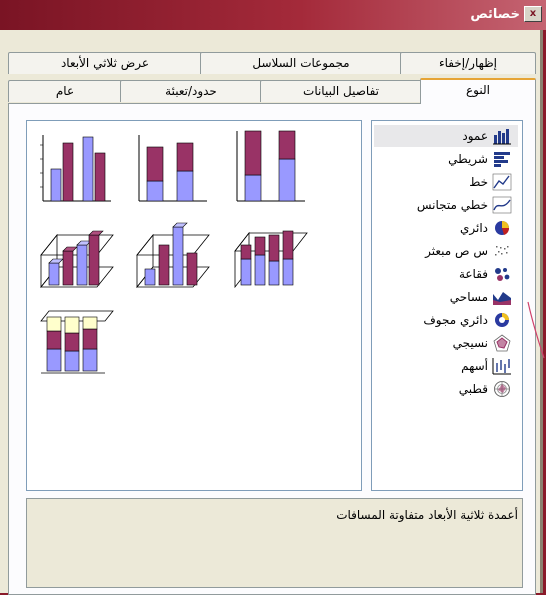 The width and height of the screenshot is (546, 595). I want to click on tab-borders-fill: حدود/تعبئة, so click(191, 91).